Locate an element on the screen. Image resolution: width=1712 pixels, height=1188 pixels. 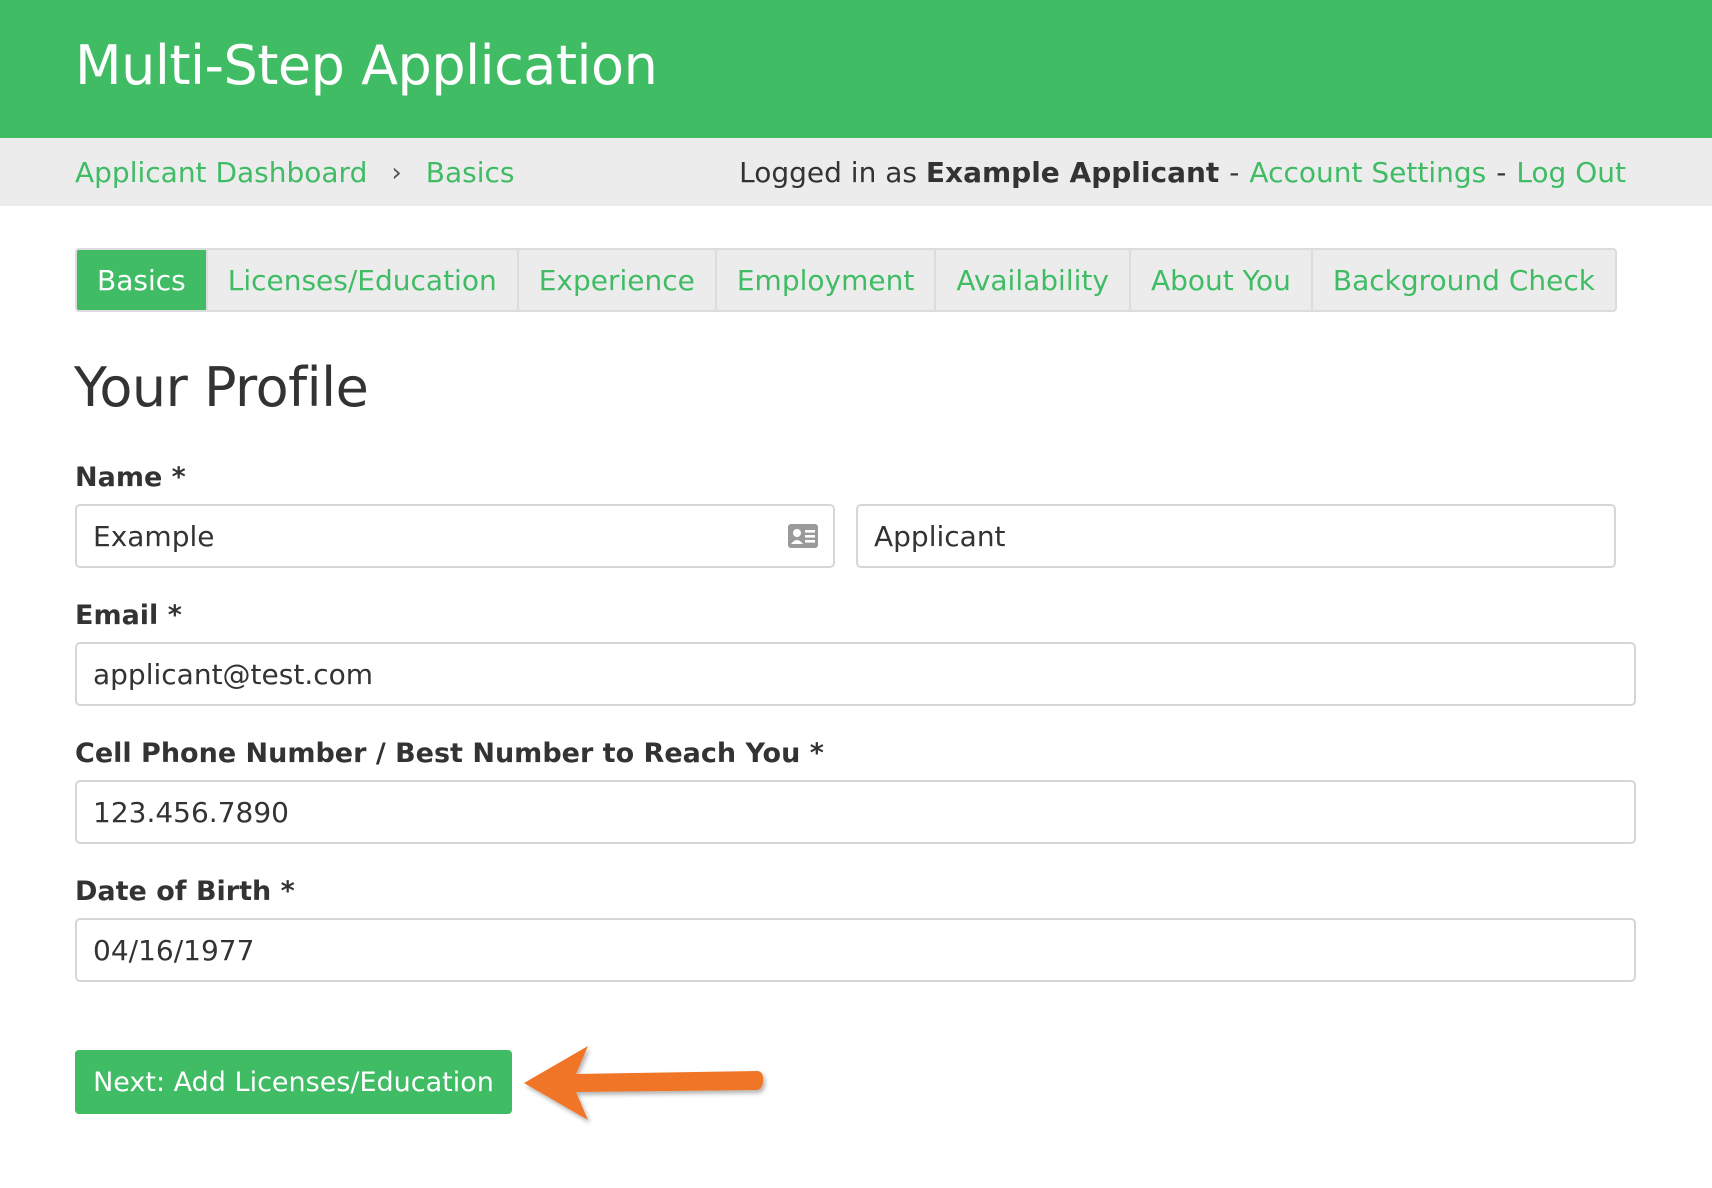
page-title: Your Profile is located at coordinates (221, 387).